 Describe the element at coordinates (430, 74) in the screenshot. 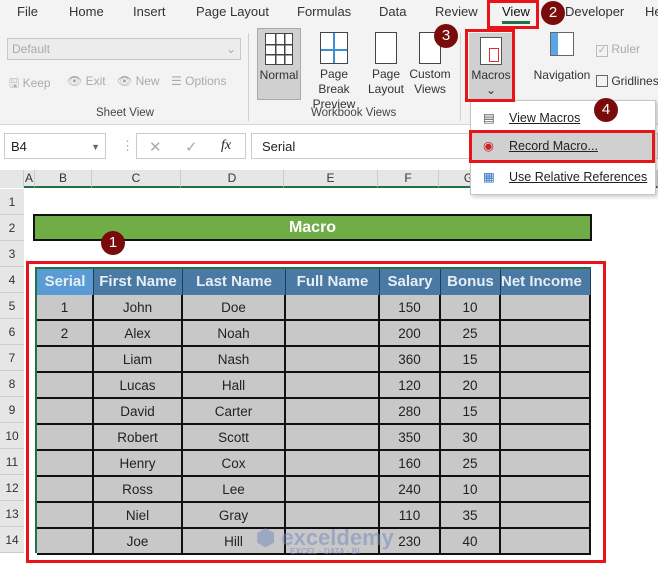

I see `custom-views-label-1: Custom` at that location.